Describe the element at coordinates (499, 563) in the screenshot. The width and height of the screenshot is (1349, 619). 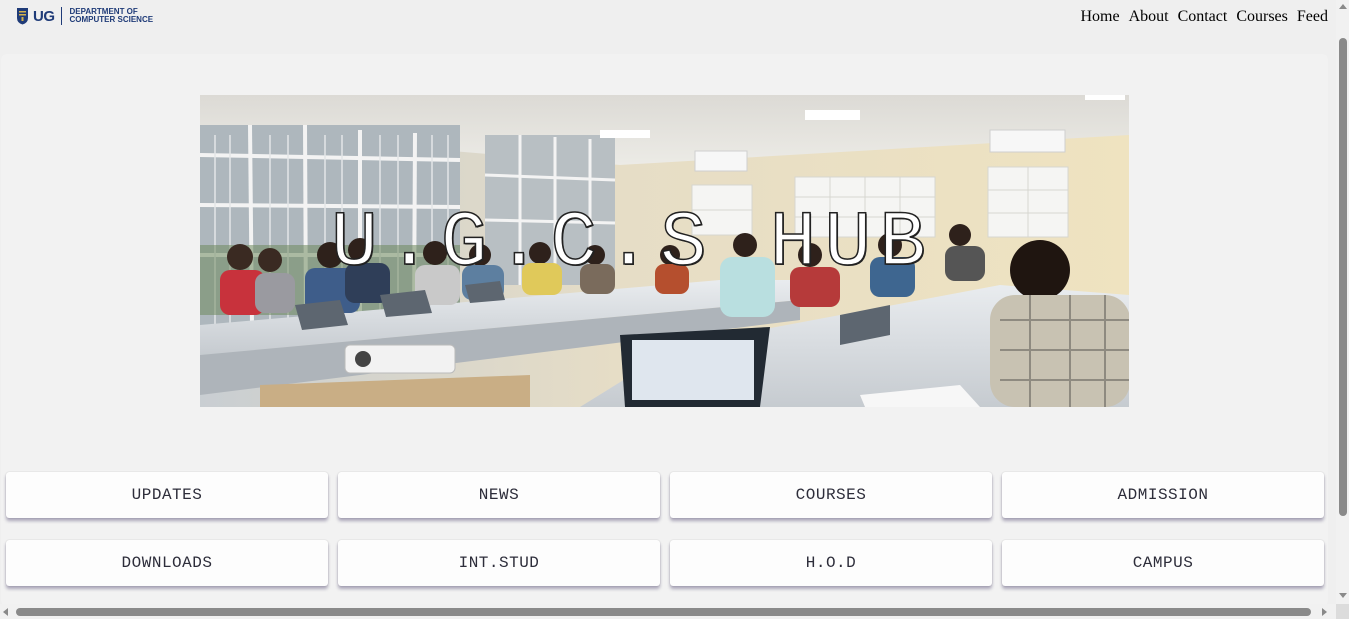
I see `international-students-button: INT.STUD` at that location.